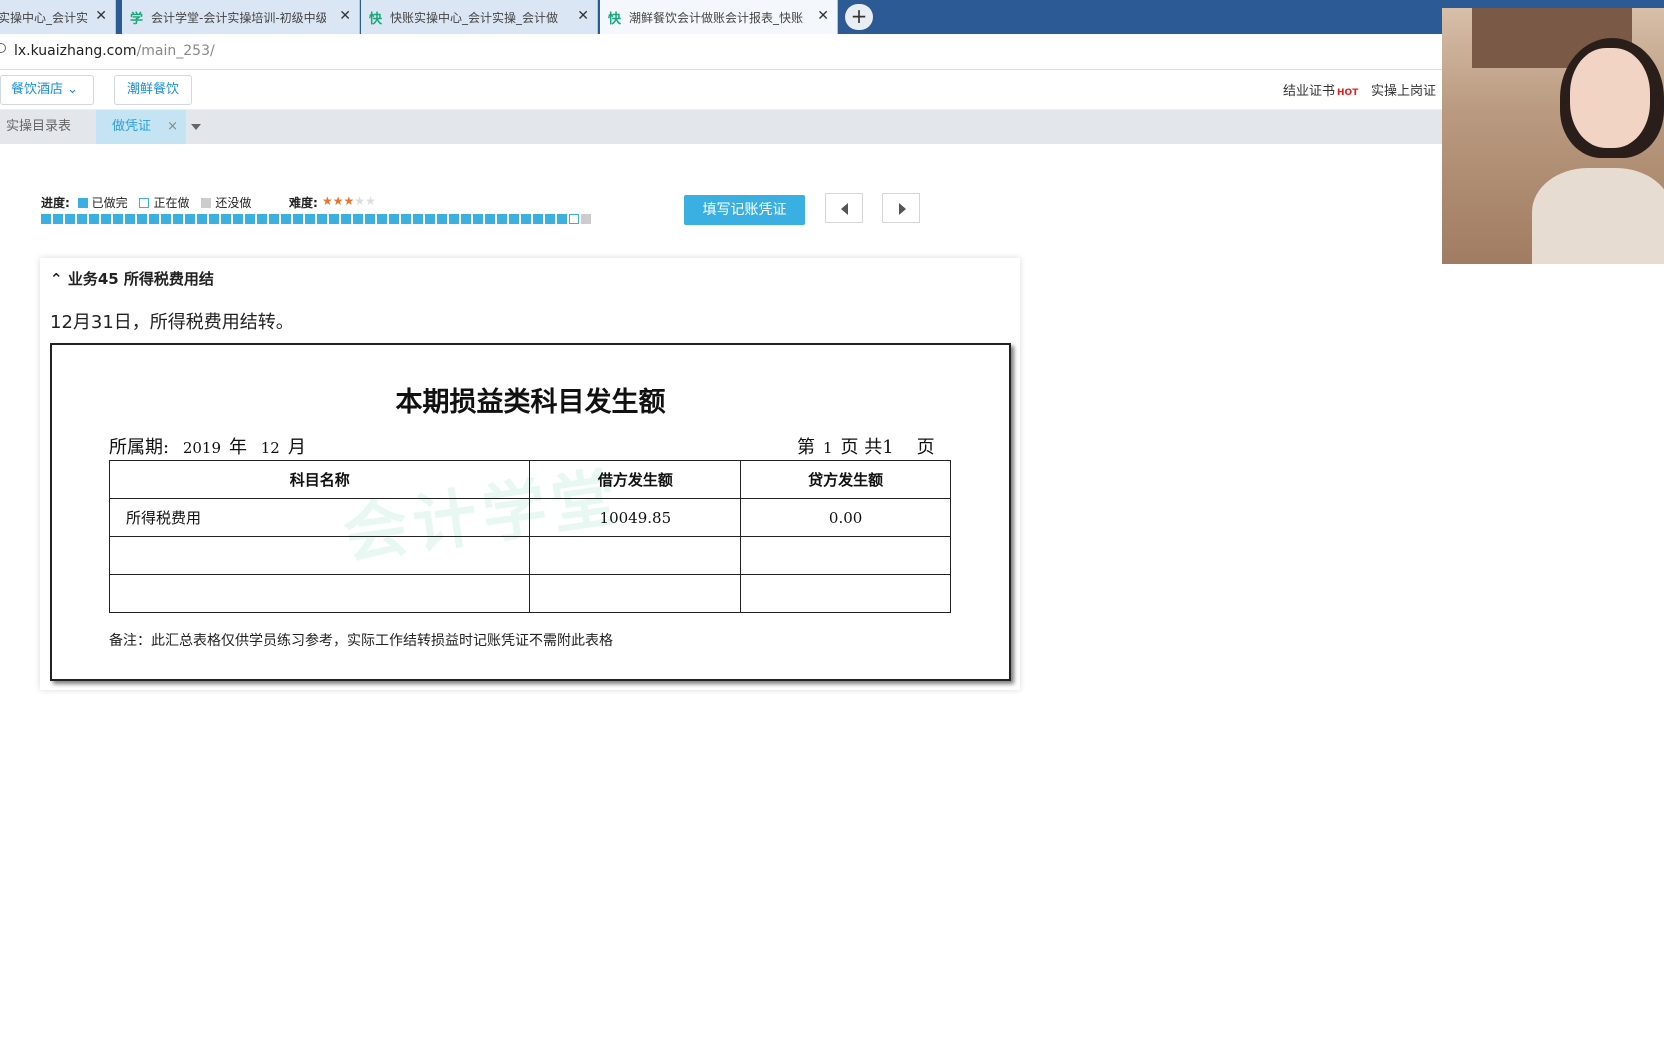 The height and width of the screenshot is (1040, 1664). Describe the element at coordinates (172, 322) in the screenshot. I see `task-description: 12月31日，所得税费用结转。` at that location.